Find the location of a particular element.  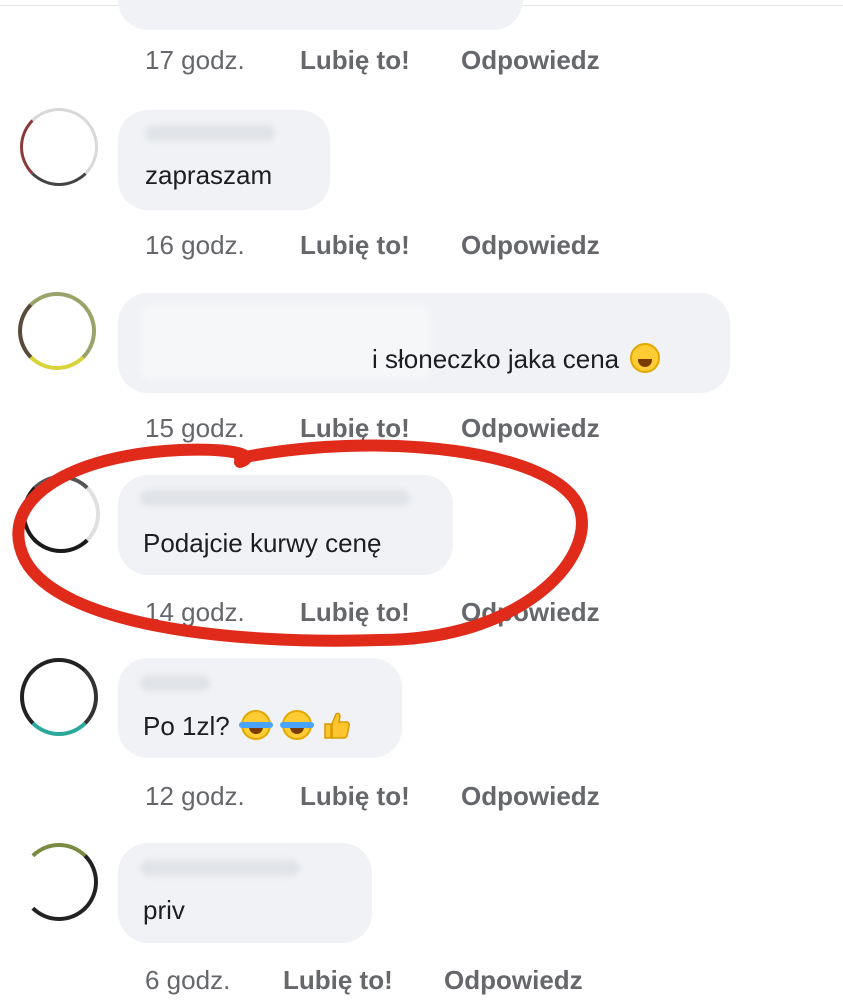

comment-text: zapraszam is located at coordinates (209, 175).